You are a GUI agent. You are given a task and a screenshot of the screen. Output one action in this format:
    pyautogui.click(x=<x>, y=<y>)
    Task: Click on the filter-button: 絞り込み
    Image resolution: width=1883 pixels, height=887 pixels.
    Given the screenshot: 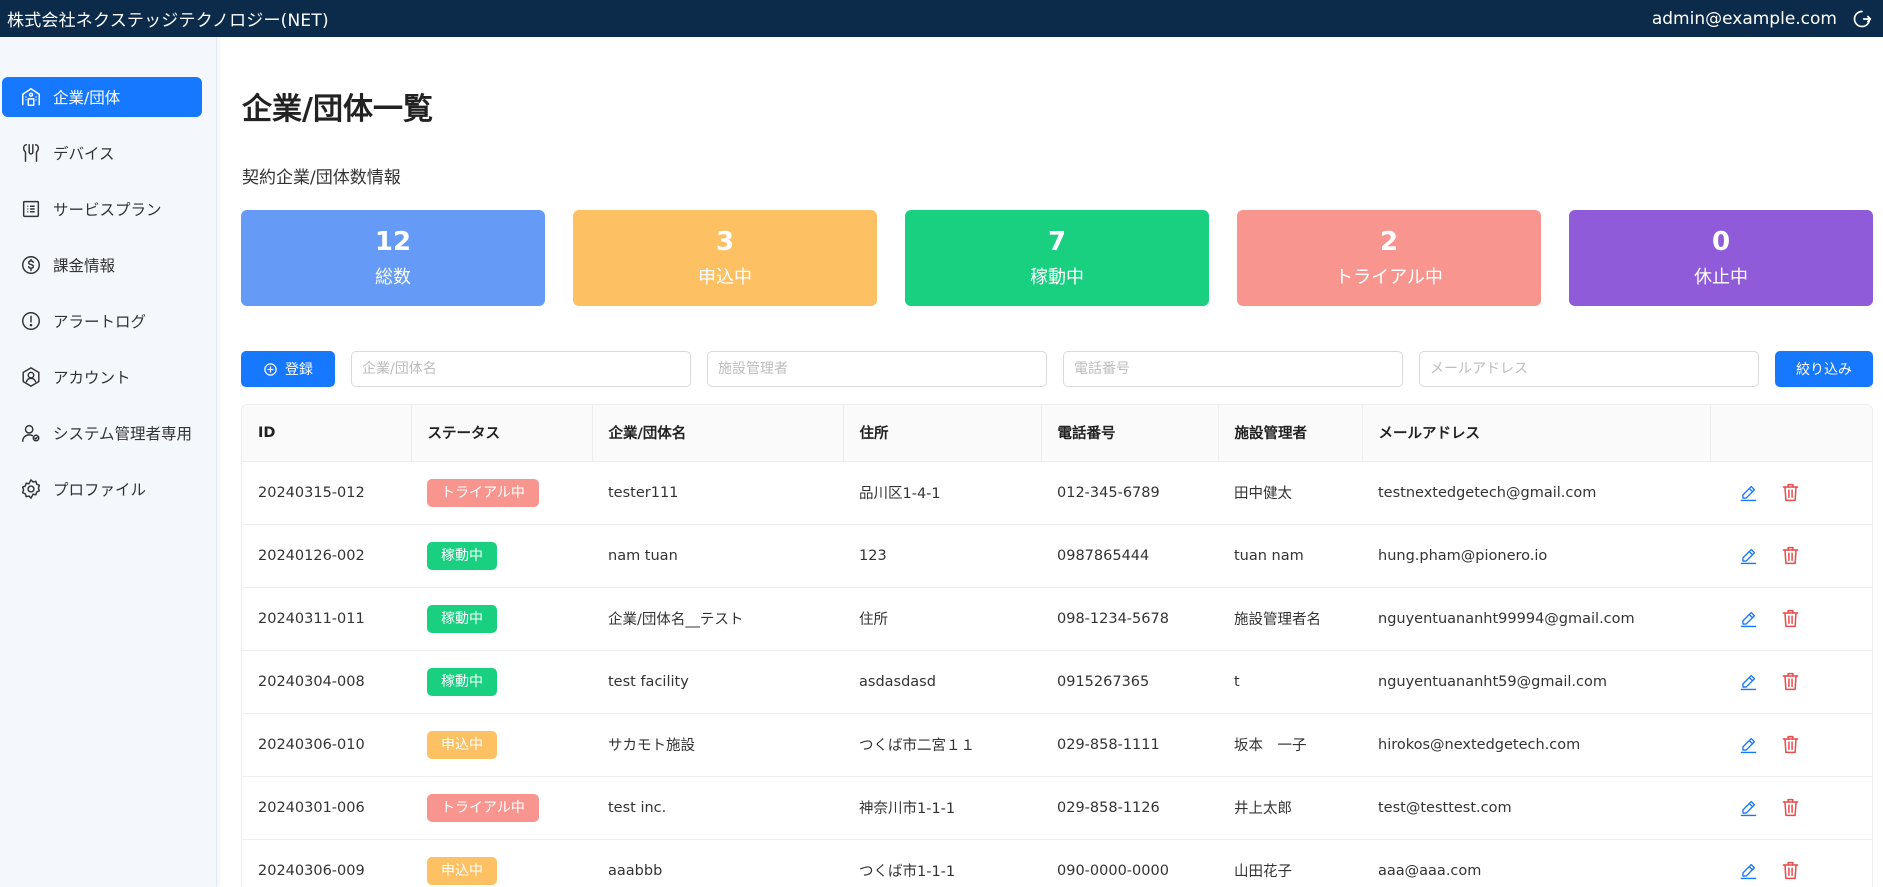 What is the action you would take?
    pyautogui.click(x=1824, y=369)
    